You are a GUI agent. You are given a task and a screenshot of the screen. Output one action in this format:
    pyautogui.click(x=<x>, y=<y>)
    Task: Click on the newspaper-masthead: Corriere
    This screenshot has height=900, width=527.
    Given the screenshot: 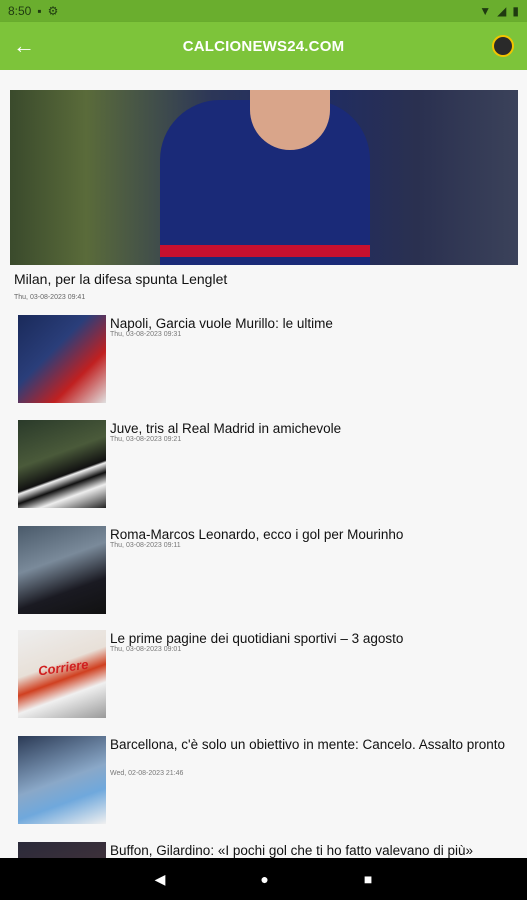 What is the action you would take?
    pyautogui.click(x=63, y=667)
    